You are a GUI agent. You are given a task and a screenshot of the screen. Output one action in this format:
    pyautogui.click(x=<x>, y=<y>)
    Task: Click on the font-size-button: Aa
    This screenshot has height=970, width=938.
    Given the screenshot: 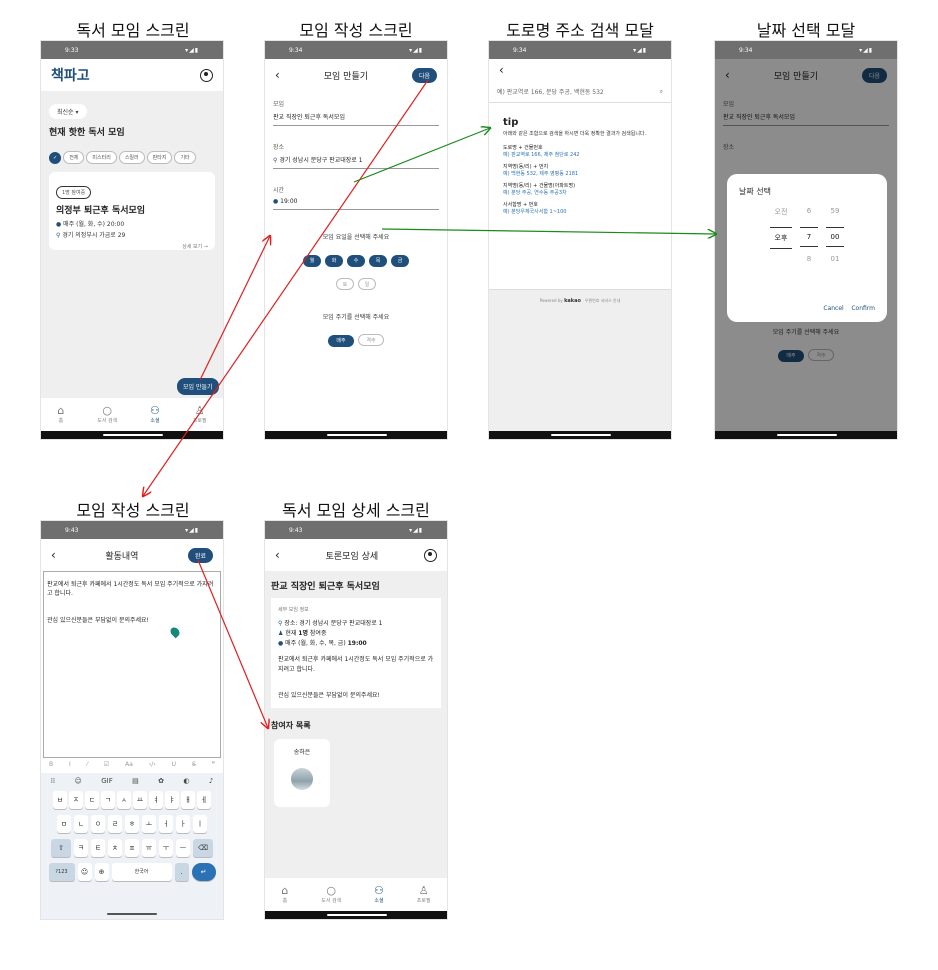 What is the action you would take?
    pyautogui.click(x=129, y=764)
    